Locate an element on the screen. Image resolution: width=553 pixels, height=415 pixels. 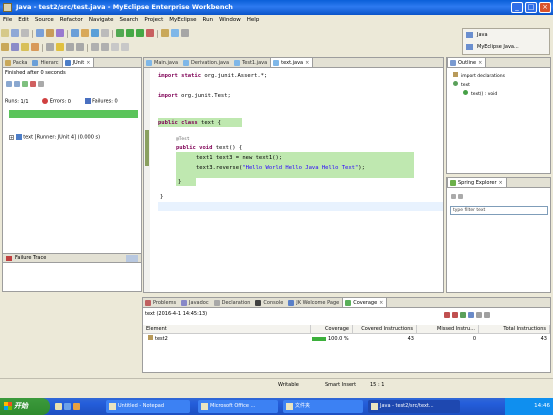
clock: 14:46 is located at coordinates (542, 406).